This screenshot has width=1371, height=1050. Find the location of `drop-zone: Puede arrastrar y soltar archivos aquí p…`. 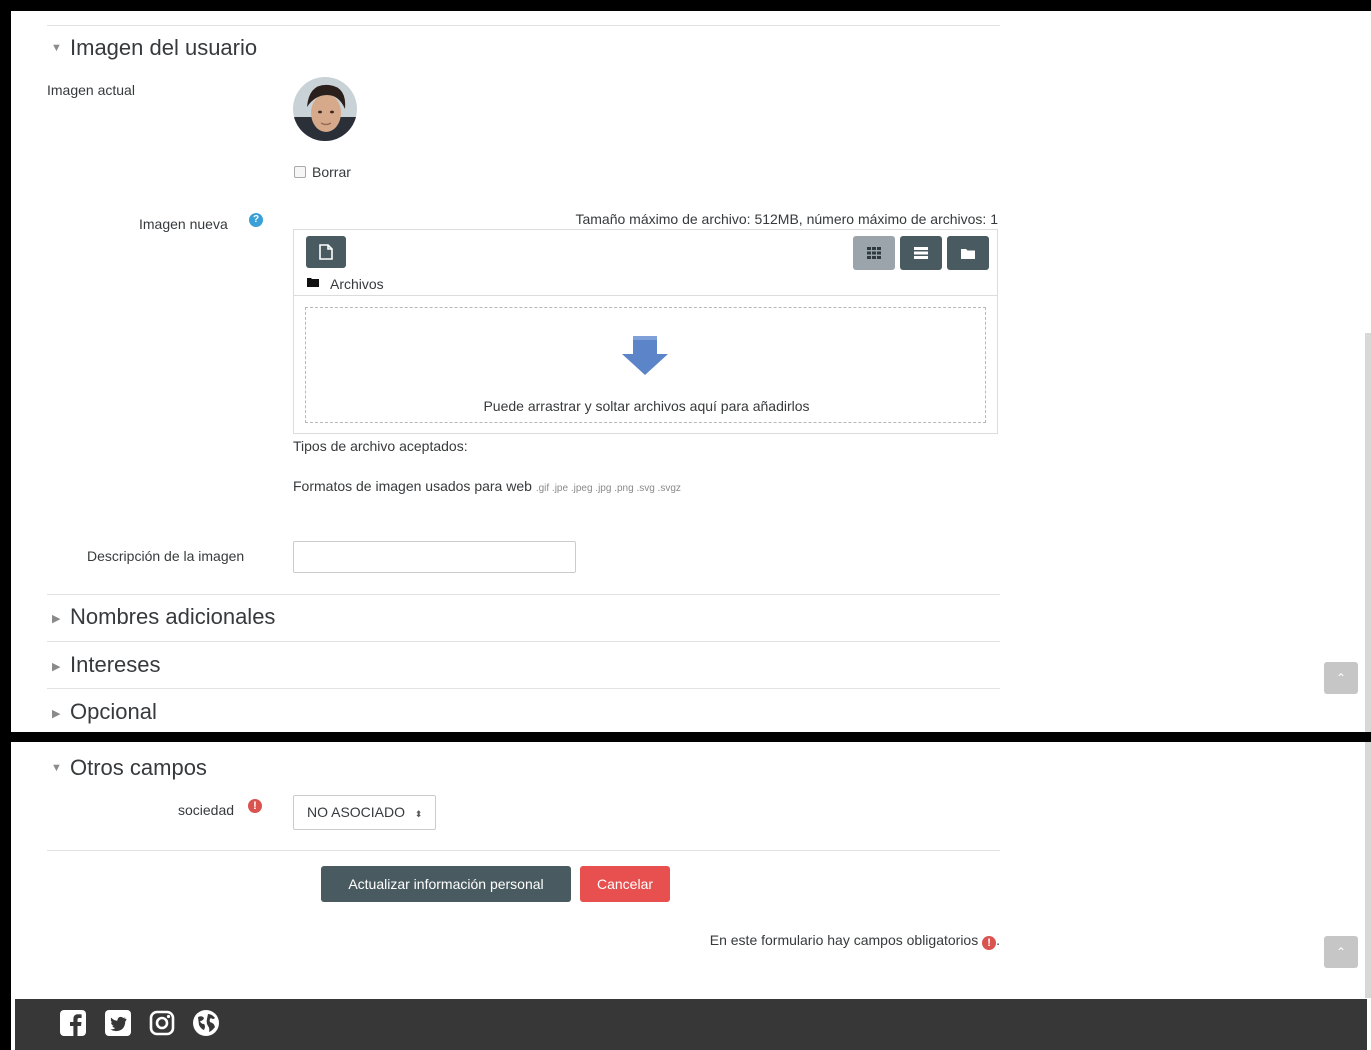

drop-zone: Puede arrastrar y soltar archivos aquí p… is located at coordinates (645, 365).